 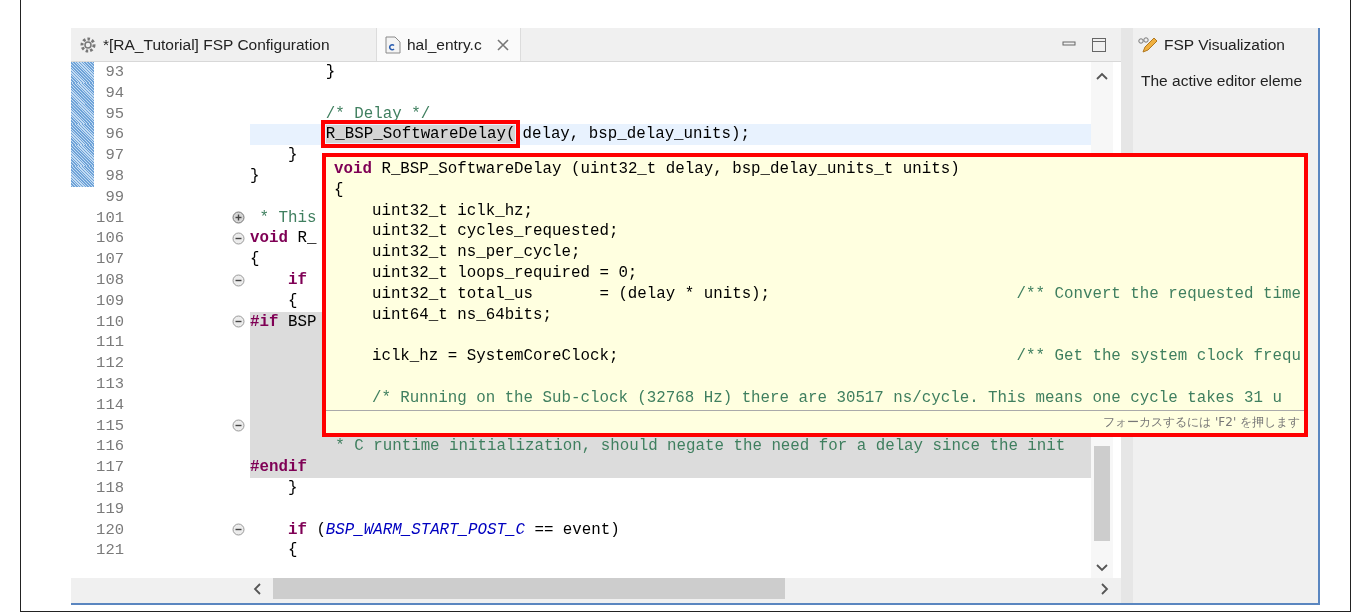 What do you see at coordinates (109, 447) in the screenshot?
I see `line-number: 116` at bounding box center [109, 447].